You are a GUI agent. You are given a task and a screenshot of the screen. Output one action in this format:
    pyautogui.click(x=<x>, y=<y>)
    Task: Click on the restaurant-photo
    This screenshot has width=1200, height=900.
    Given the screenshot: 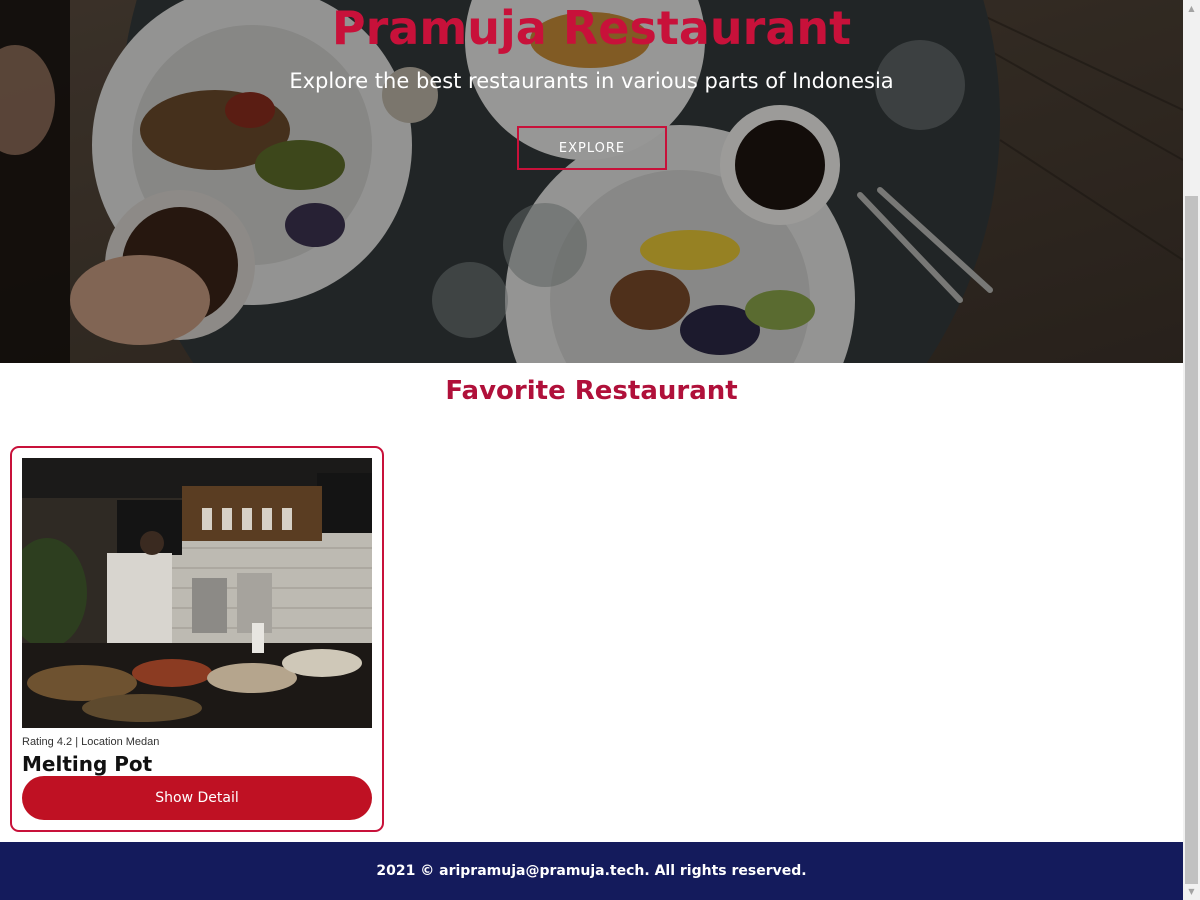 What is the action you would take?
    pyautogui.click(x=197, y=593)
    